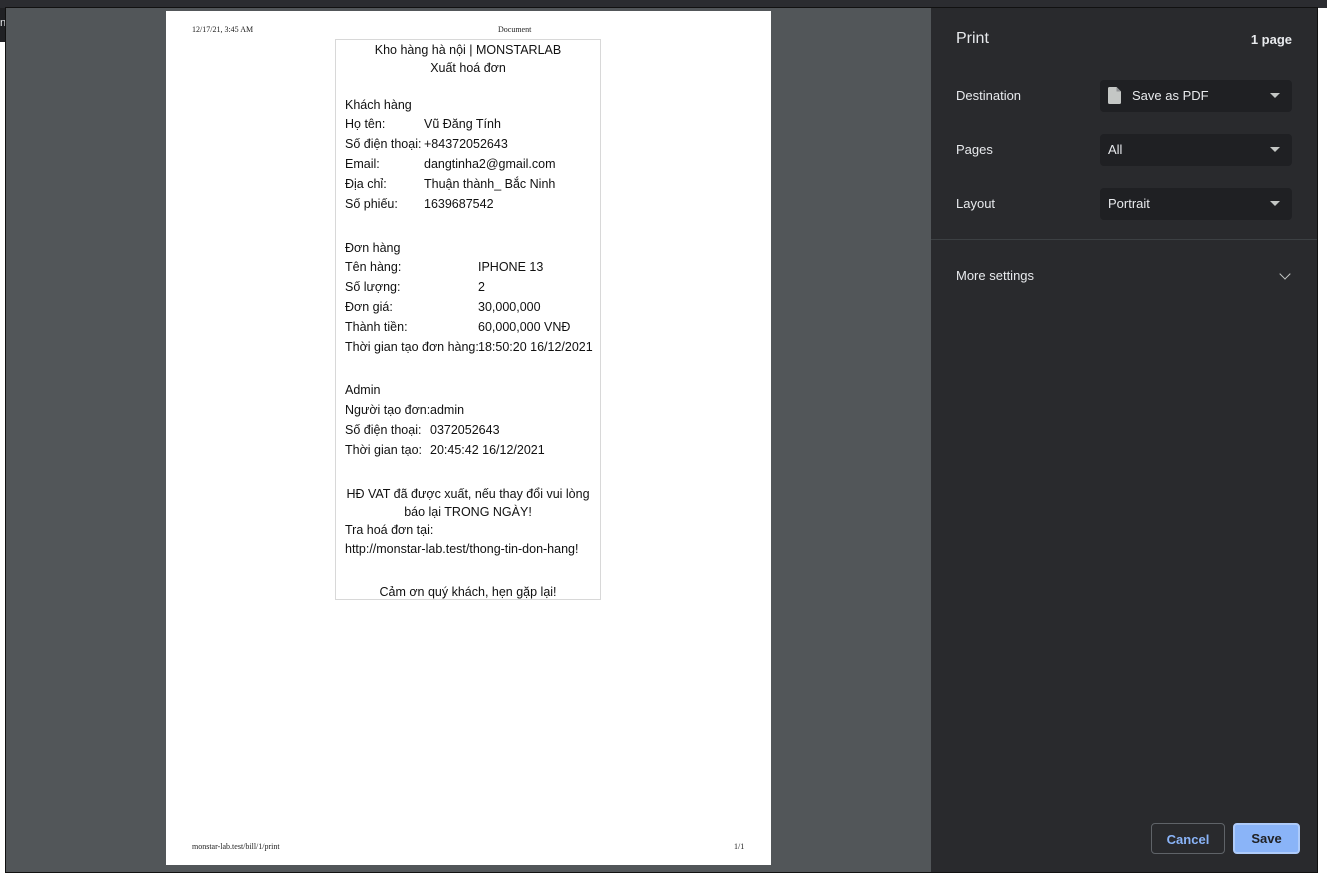 This screenshot has height=882, width=1327. I want to click on order-label: Số lượng:, so click(373, 287).